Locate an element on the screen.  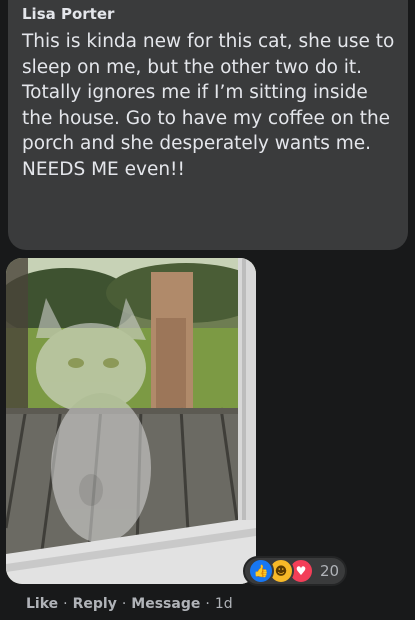
like-icon: 👍 is located at coordinates (261, 571).